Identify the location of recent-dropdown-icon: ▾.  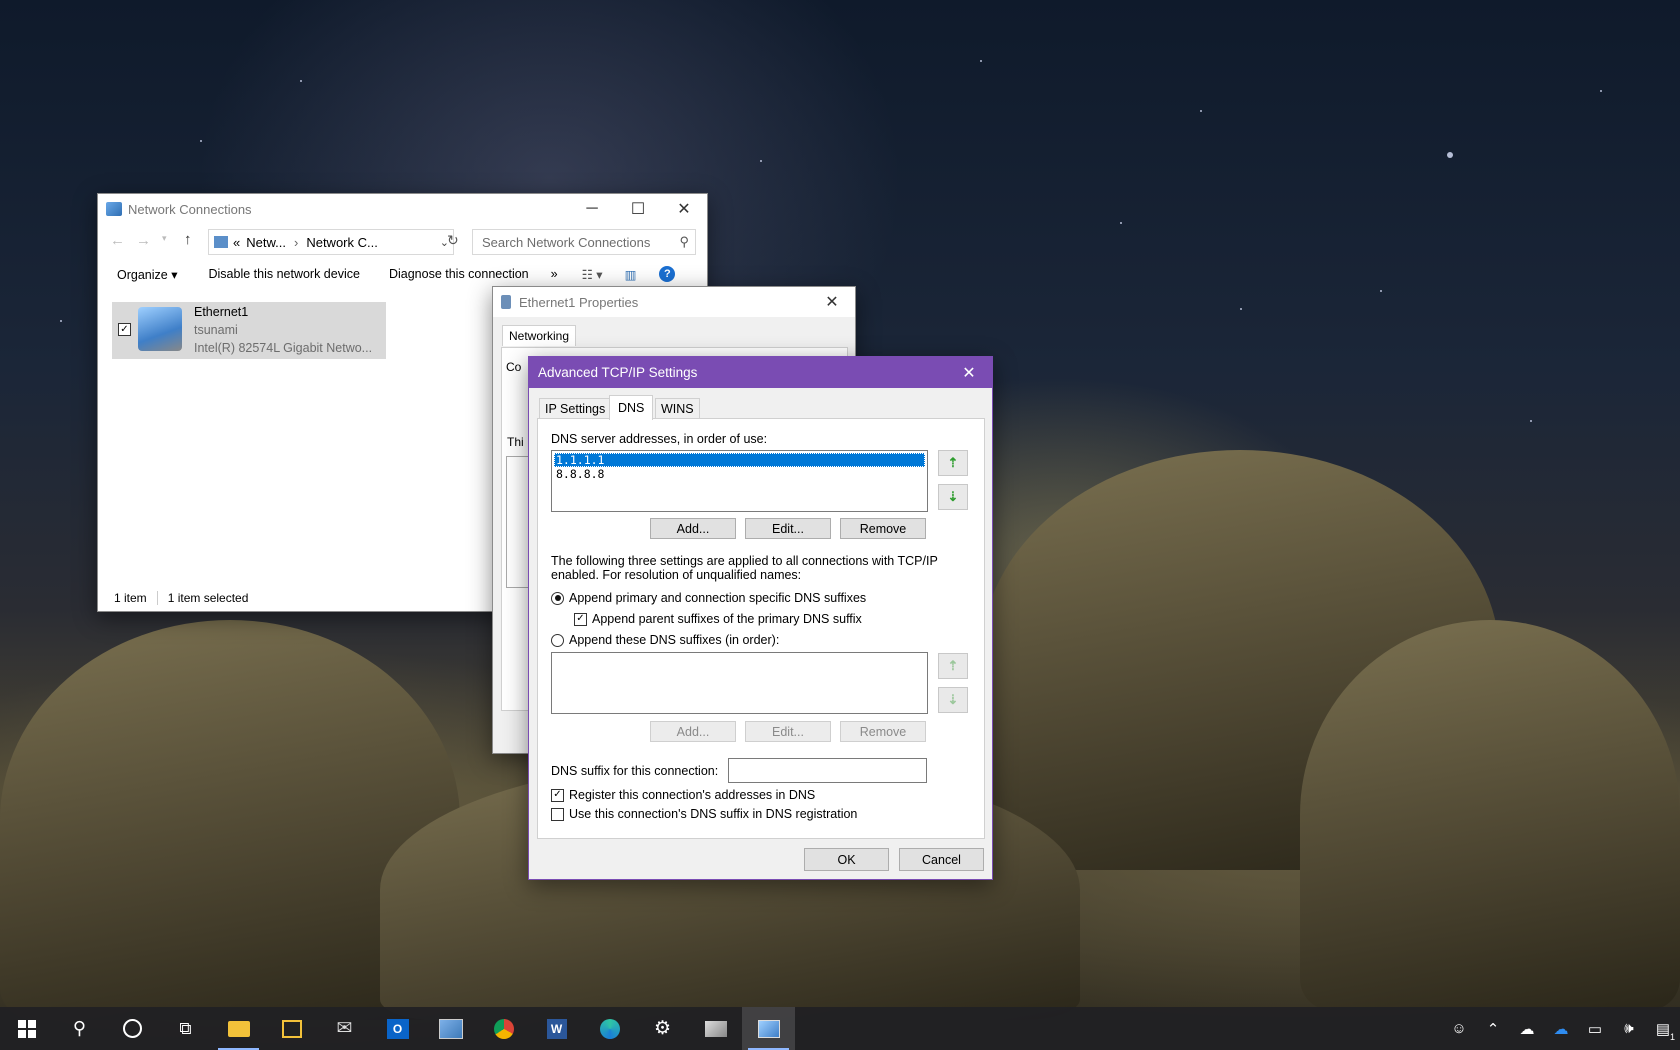
(164, 238).